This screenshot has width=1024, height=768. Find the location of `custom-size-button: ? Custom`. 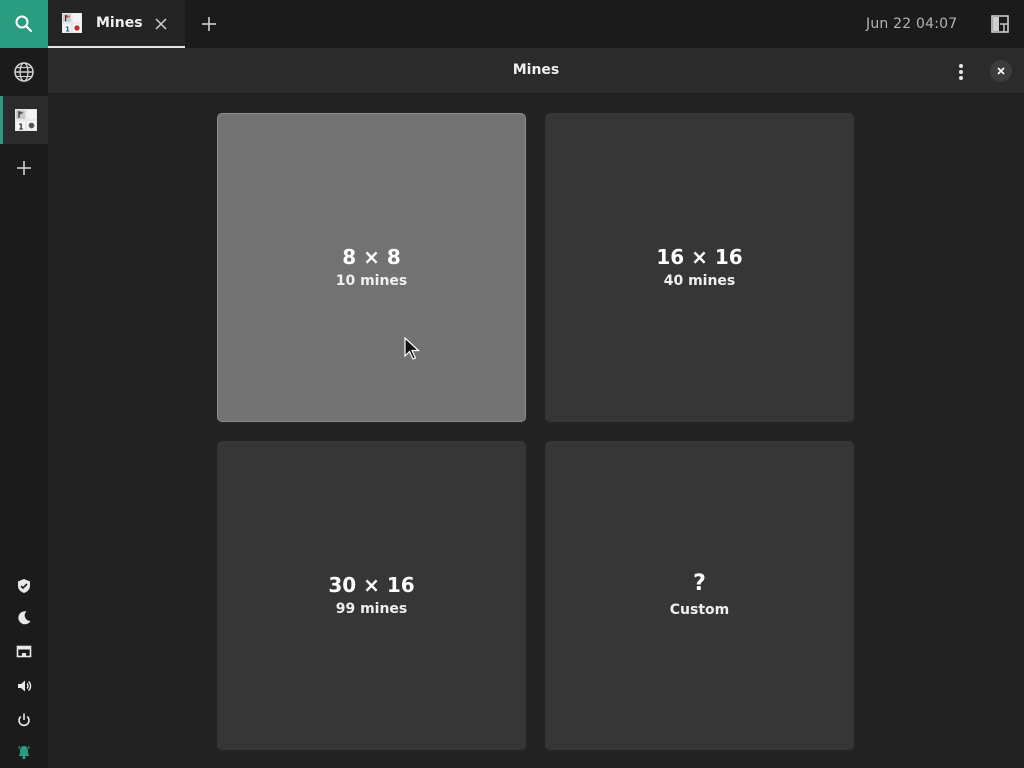

custom-size-button: ? Custom is located at coordinates (699, 595).